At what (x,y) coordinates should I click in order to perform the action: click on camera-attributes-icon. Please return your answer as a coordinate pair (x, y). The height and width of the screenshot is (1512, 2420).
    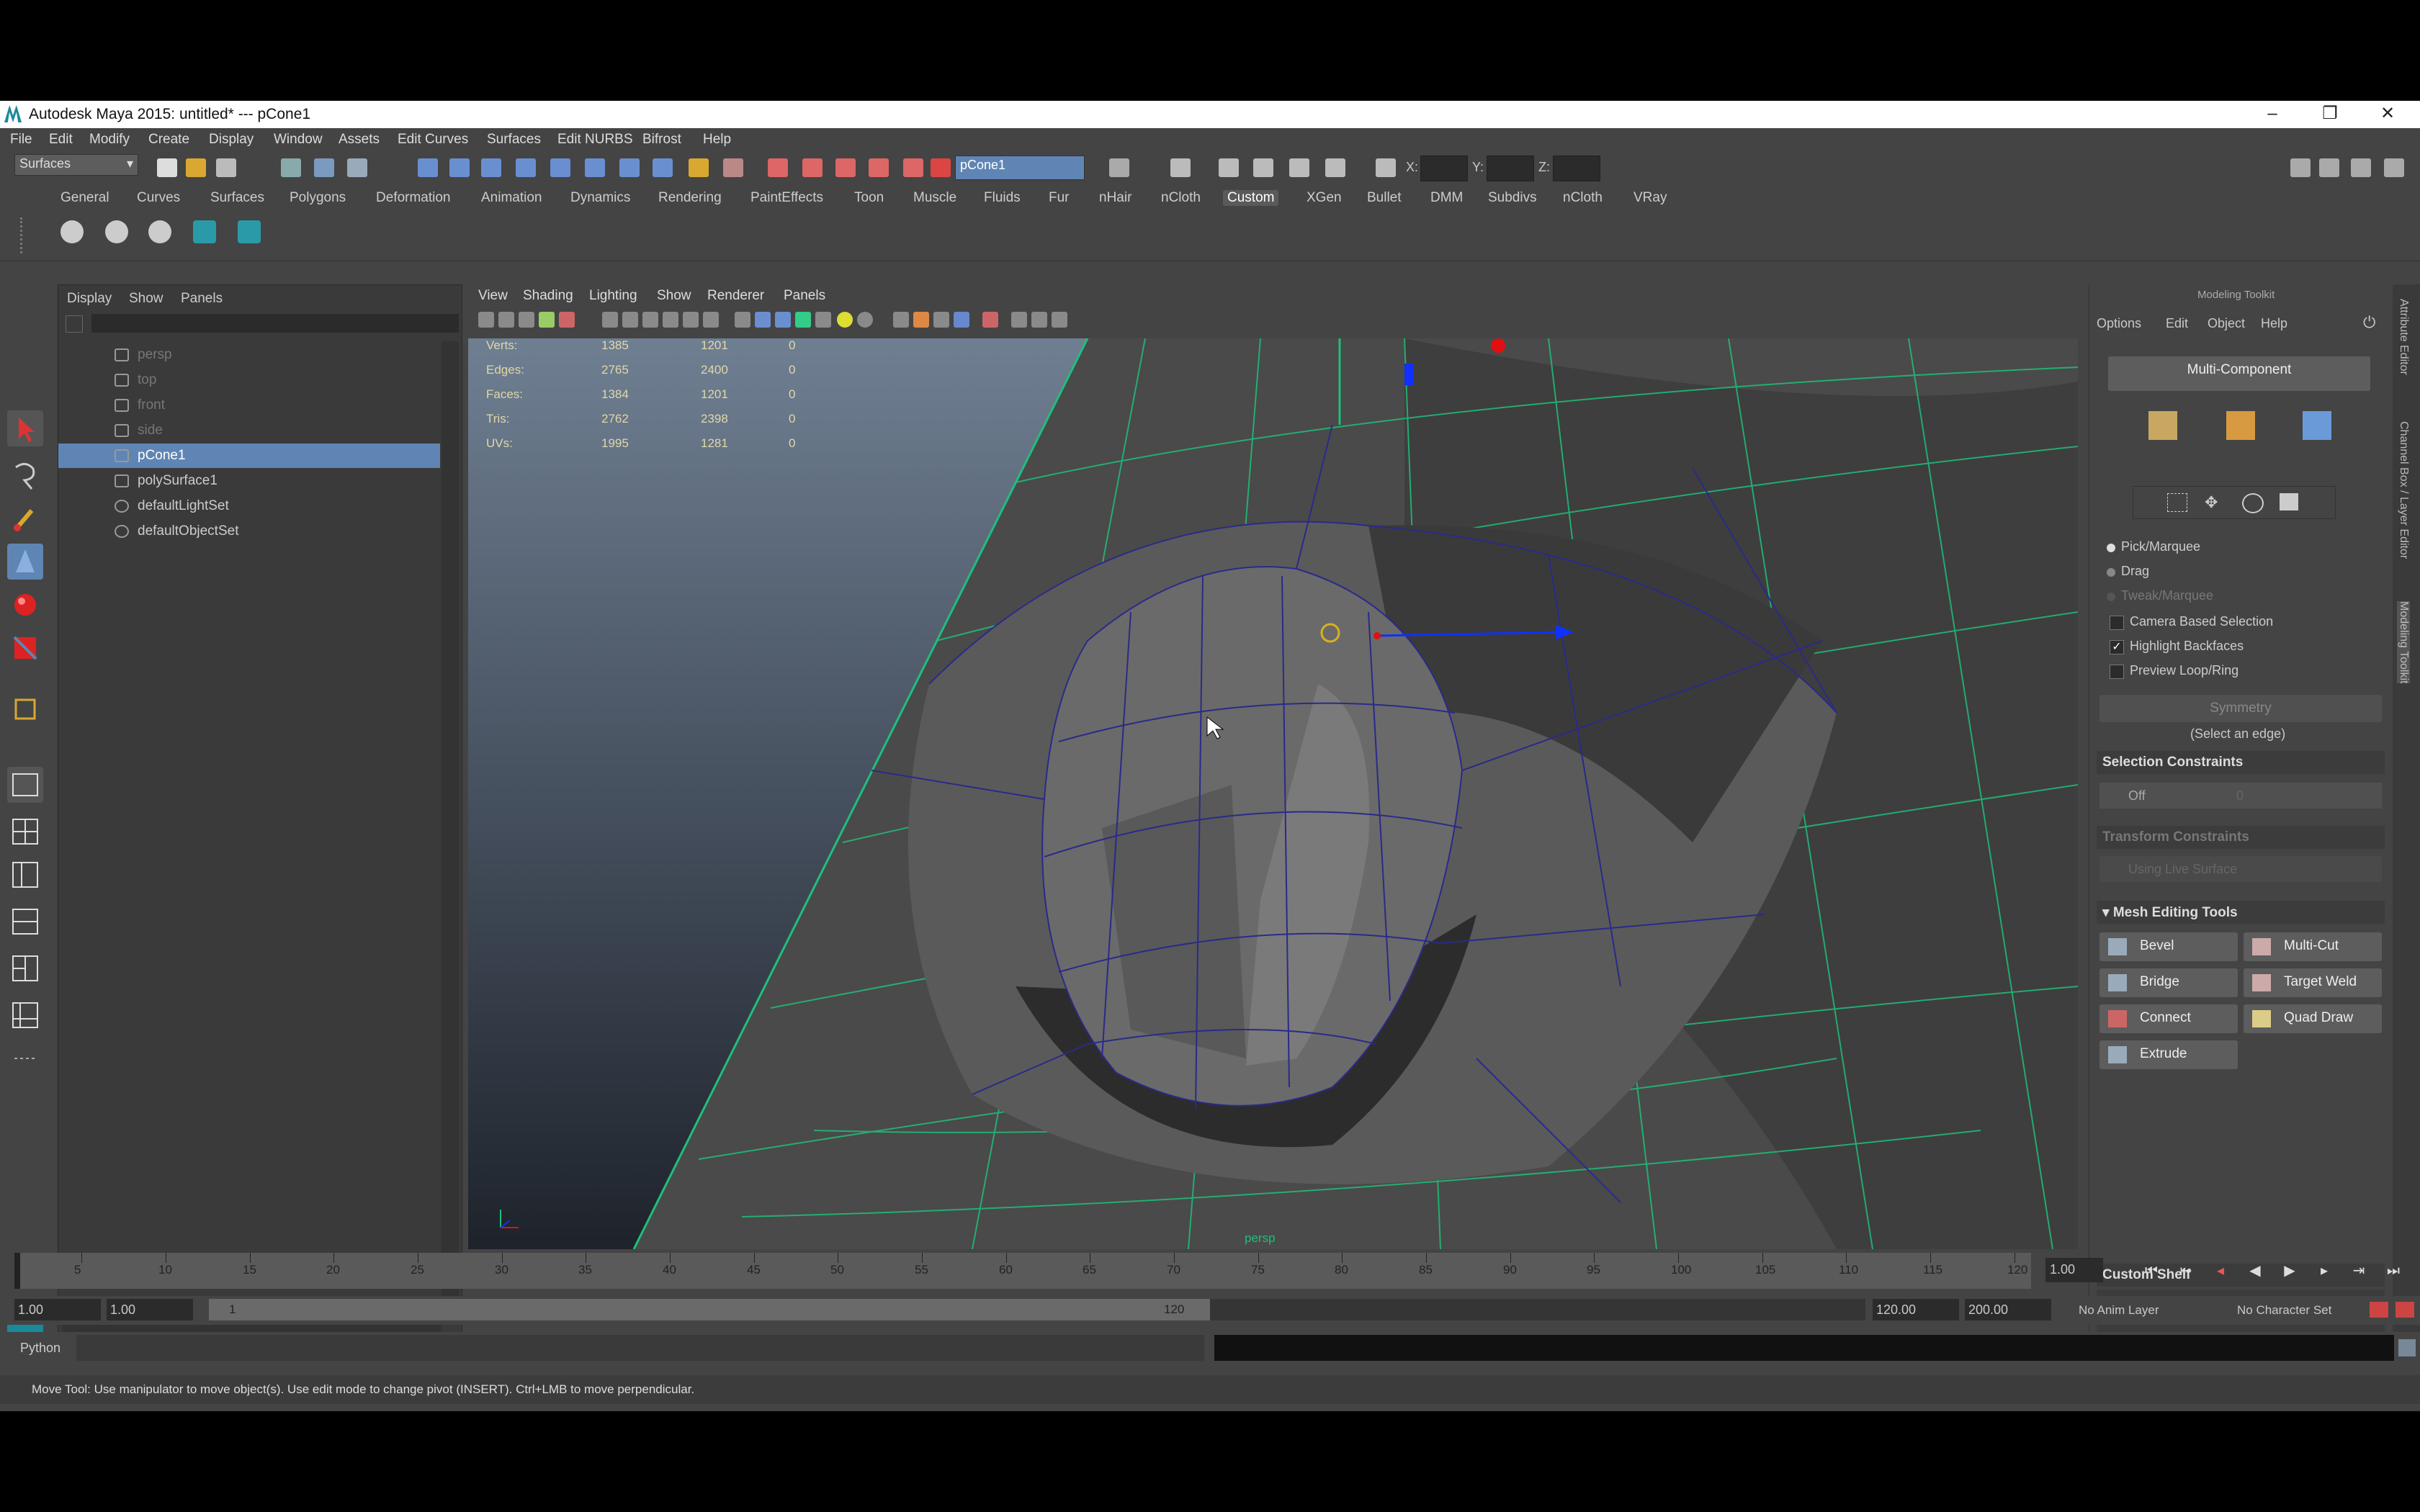
    Looking at the image, I should click on (506, 320).